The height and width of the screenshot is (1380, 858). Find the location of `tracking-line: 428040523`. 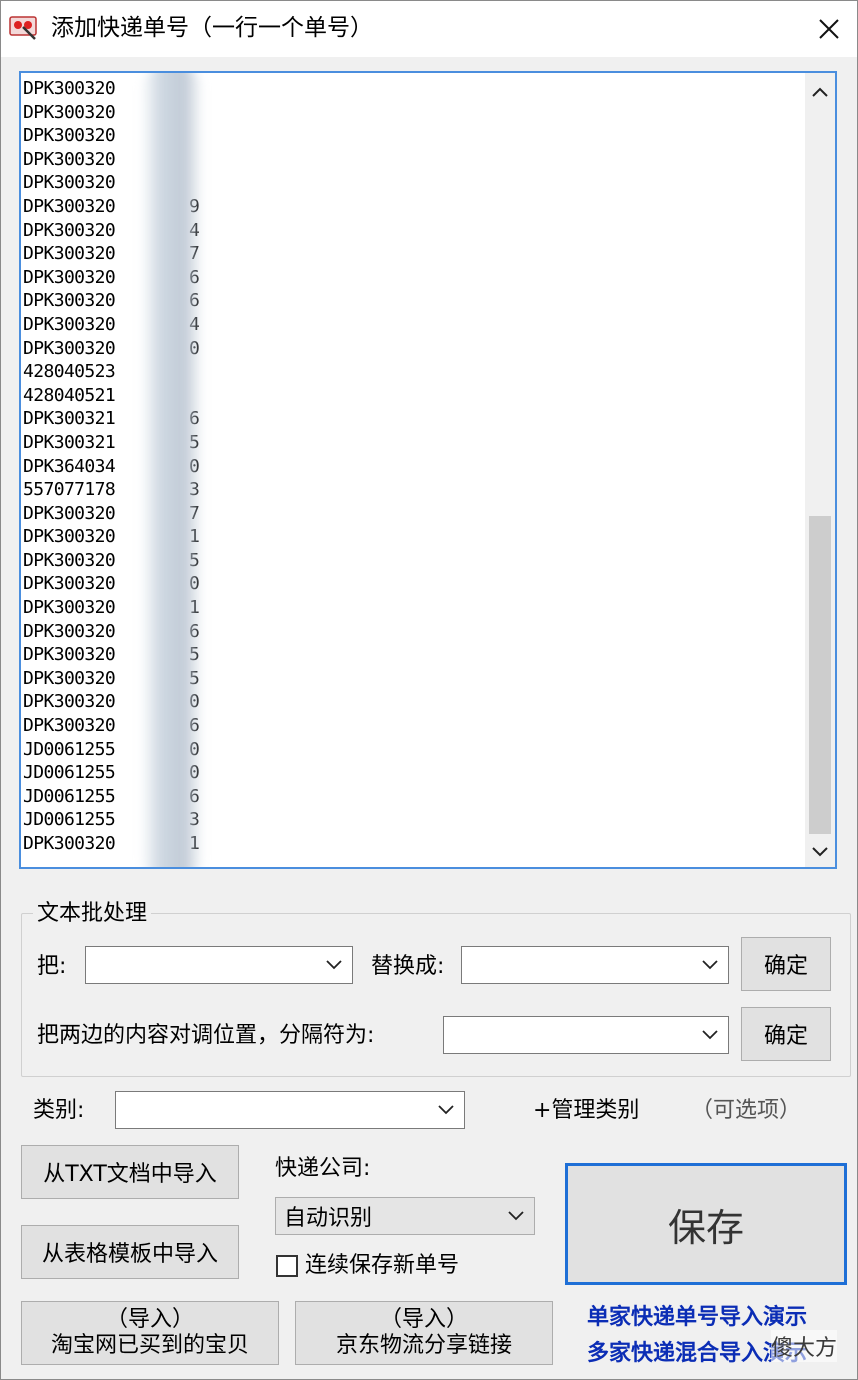

tracking-line: 428040523 is located at coordinates (69, 372).